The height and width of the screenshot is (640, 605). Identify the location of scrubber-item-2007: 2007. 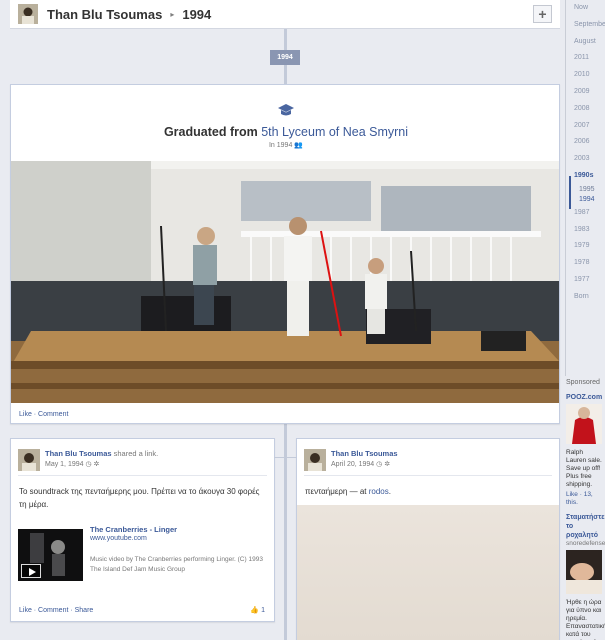
(585, 126).